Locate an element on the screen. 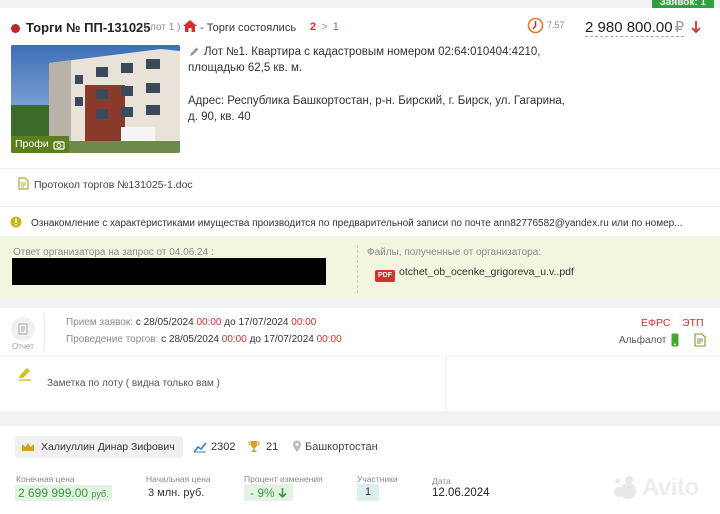 This screenshot has width=720, height=514. note-icon is located at coordinates (25, 373).